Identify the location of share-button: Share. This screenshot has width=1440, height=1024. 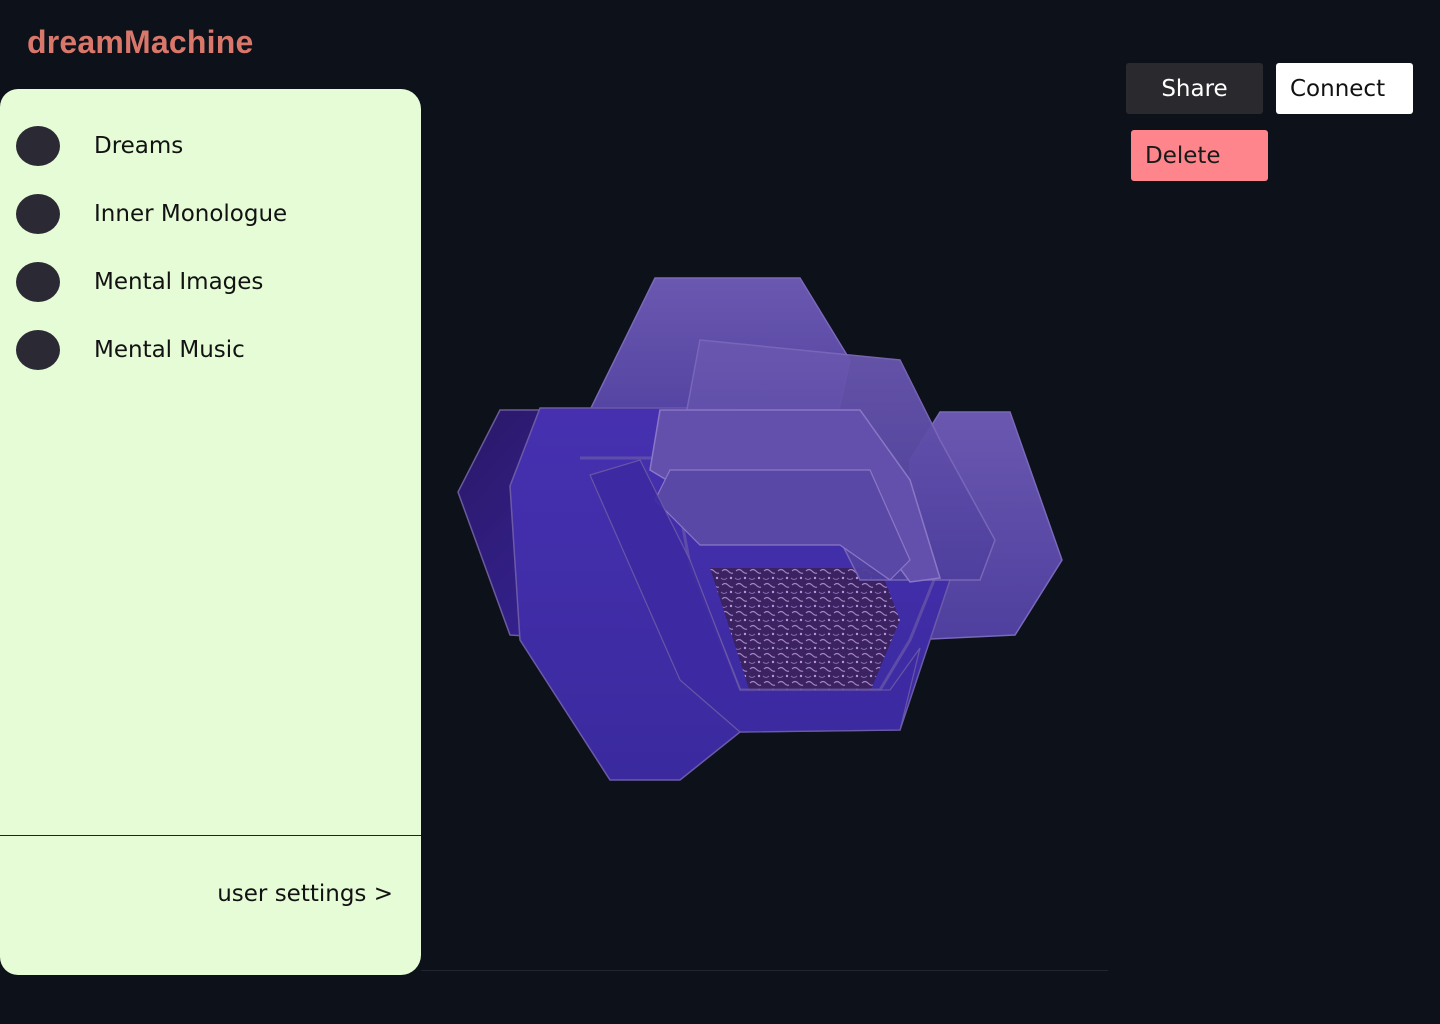
(1194, 88).